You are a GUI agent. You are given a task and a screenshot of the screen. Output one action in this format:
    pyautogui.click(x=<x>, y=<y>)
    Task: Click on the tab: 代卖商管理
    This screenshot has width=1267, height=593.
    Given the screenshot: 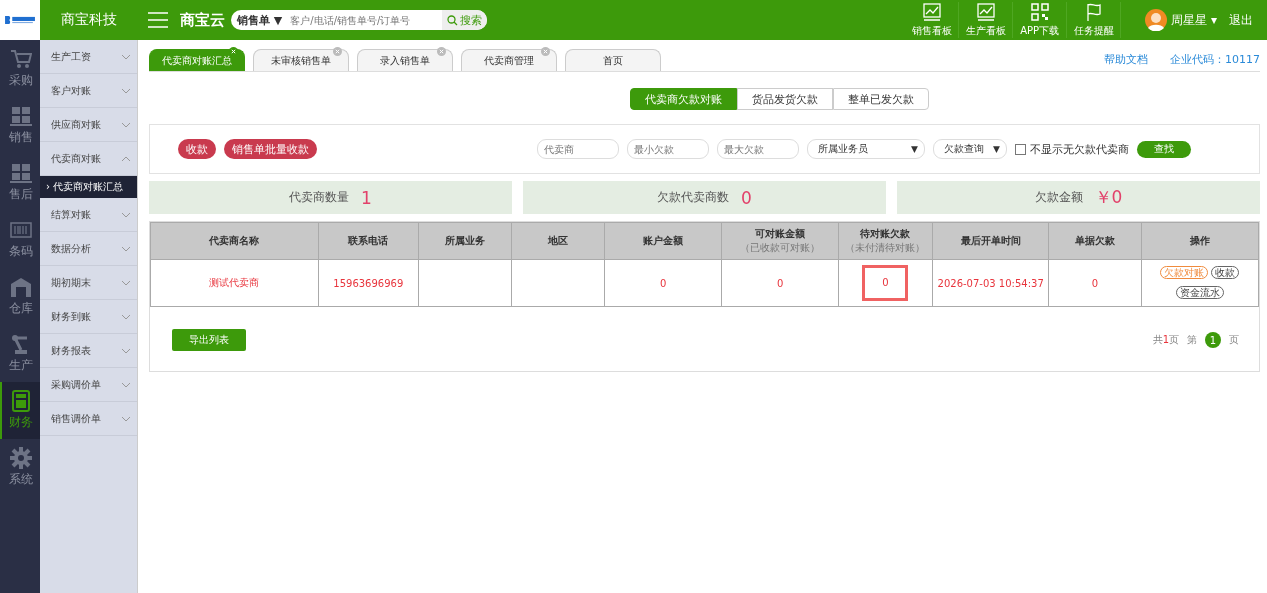 What is the action you would take?
    pyautogui.click(x=509, y=60)
    